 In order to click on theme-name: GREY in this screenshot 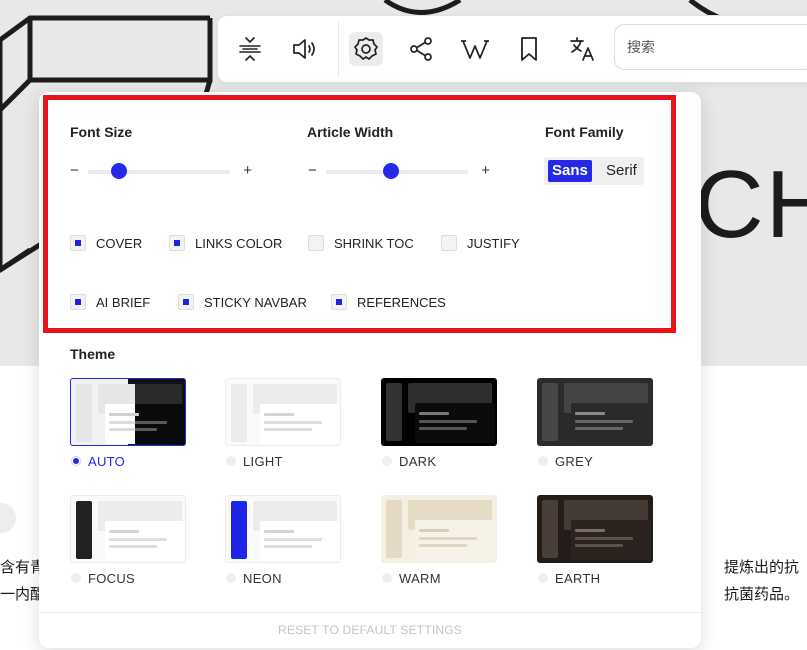, I will do `click(574, 461)`.